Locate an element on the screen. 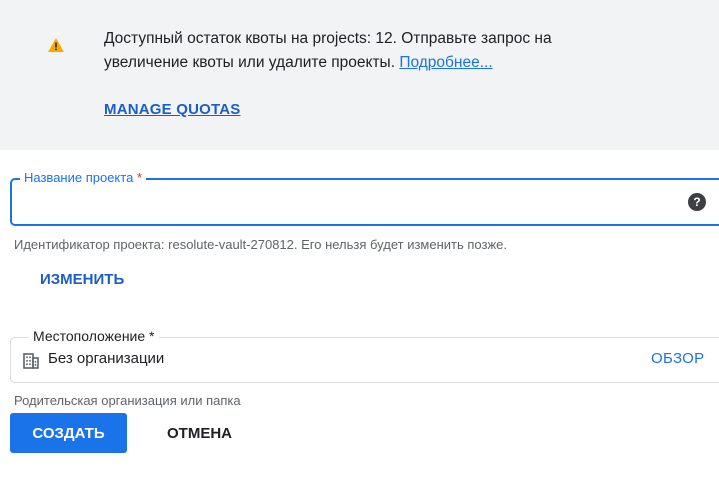 This screenshot has height=478, width=719. project-name-field: Название проекта * is located at coordinates (364, 197).